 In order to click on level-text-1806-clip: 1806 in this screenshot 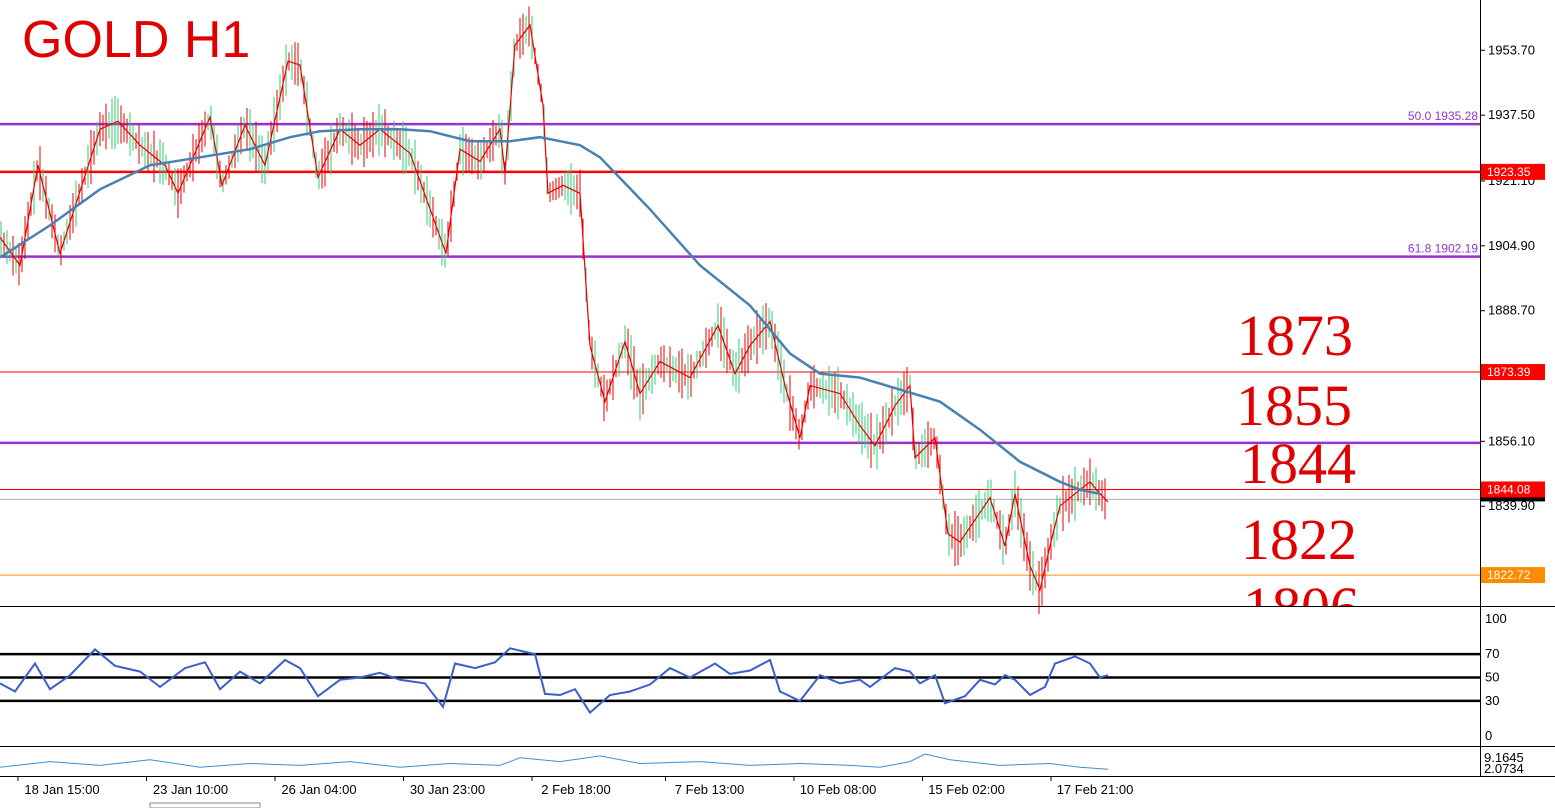, I will do `click(1295, 592)`.